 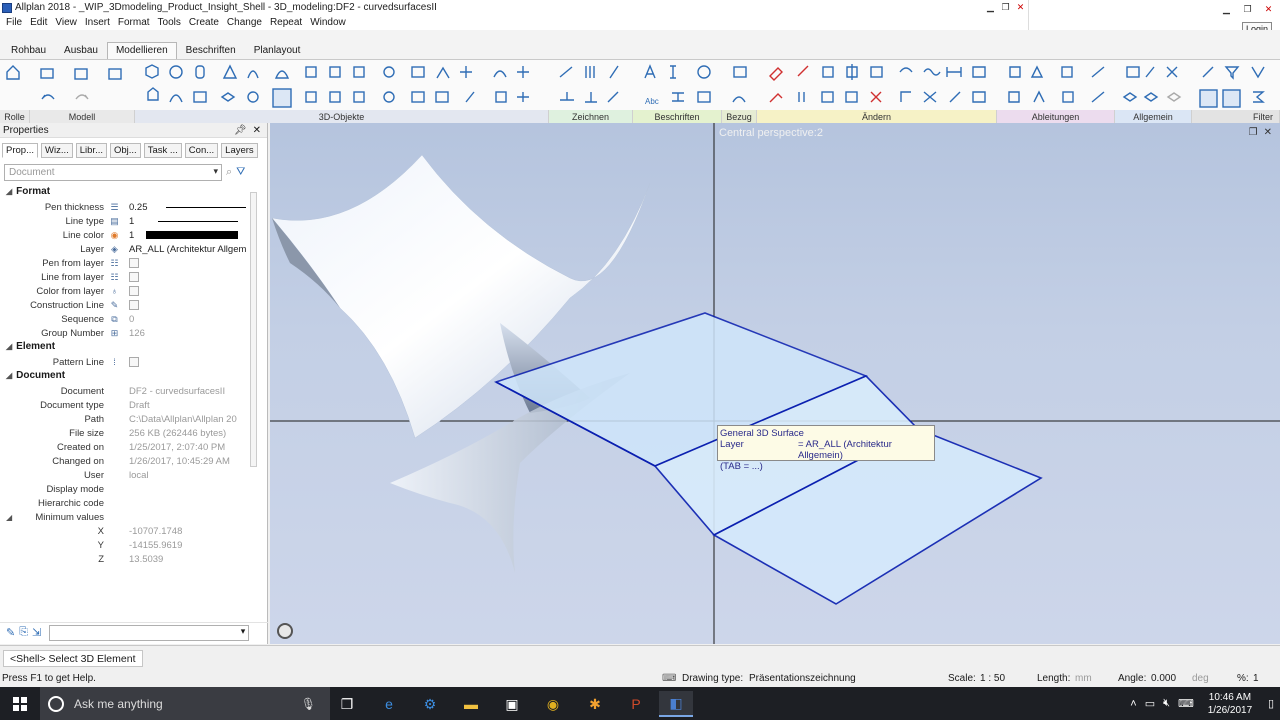 I want to click on network-icon: ▭, so click(x=1150, y=703).